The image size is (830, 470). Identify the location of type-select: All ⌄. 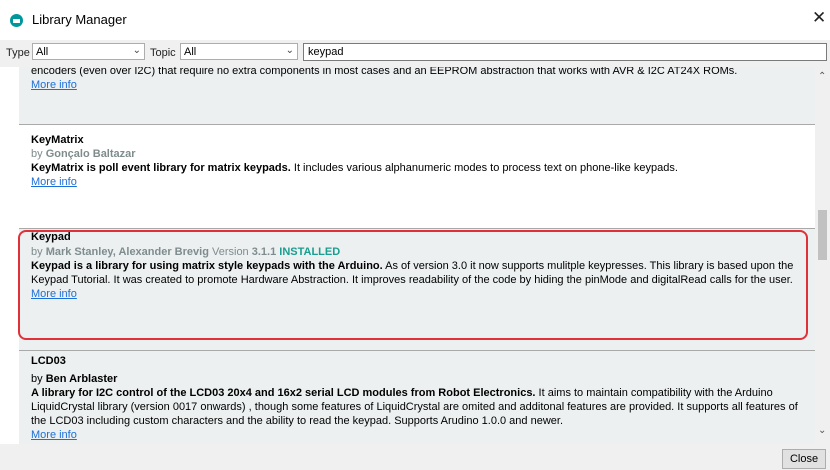
(88, 51).